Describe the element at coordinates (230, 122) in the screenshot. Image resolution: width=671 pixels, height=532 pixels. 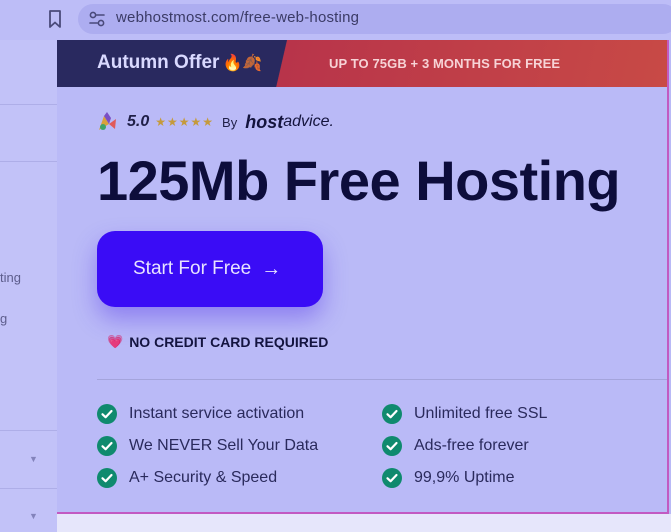
I see `rating-by-label: By` at that location.